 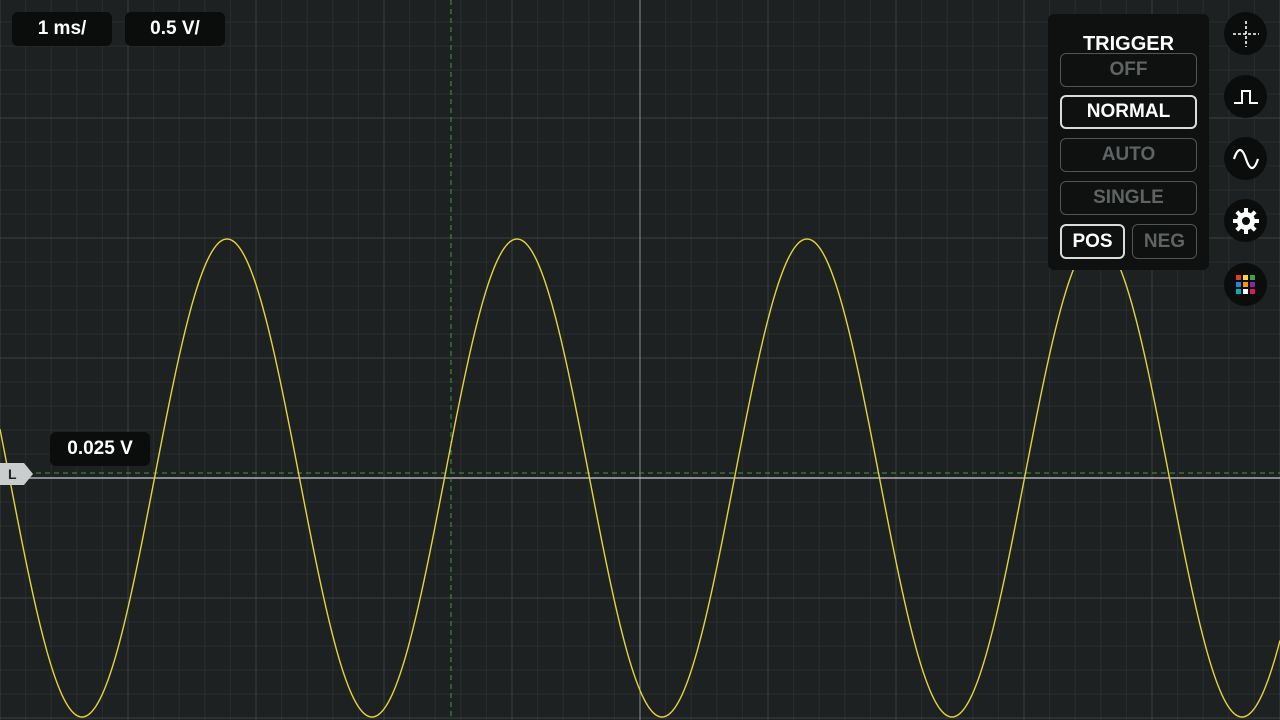 What do you see at coordinates (1128, 155) in the screenshot?
I see `trigger-auto-button: AUTO` at bounding box center [1128, 155].